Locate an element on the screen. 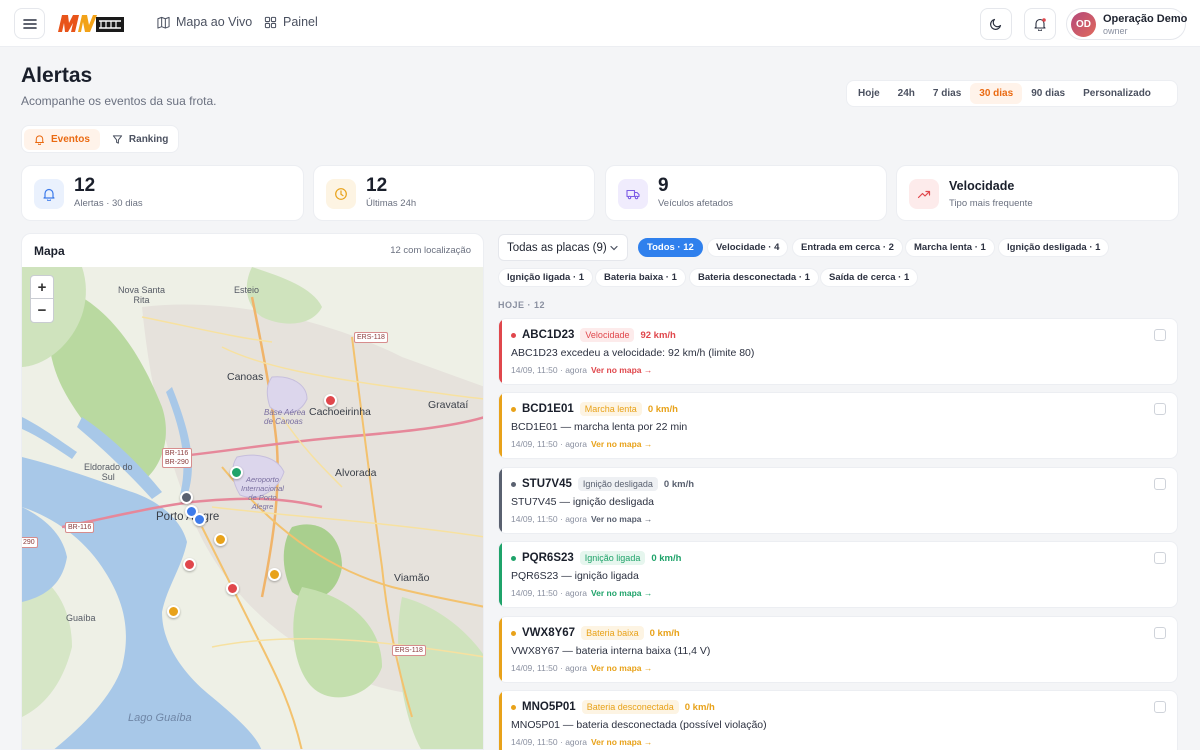 This screenshot has width=1200, height=750. map-label-esteio: Esteio is located at coordinates (247, 290).